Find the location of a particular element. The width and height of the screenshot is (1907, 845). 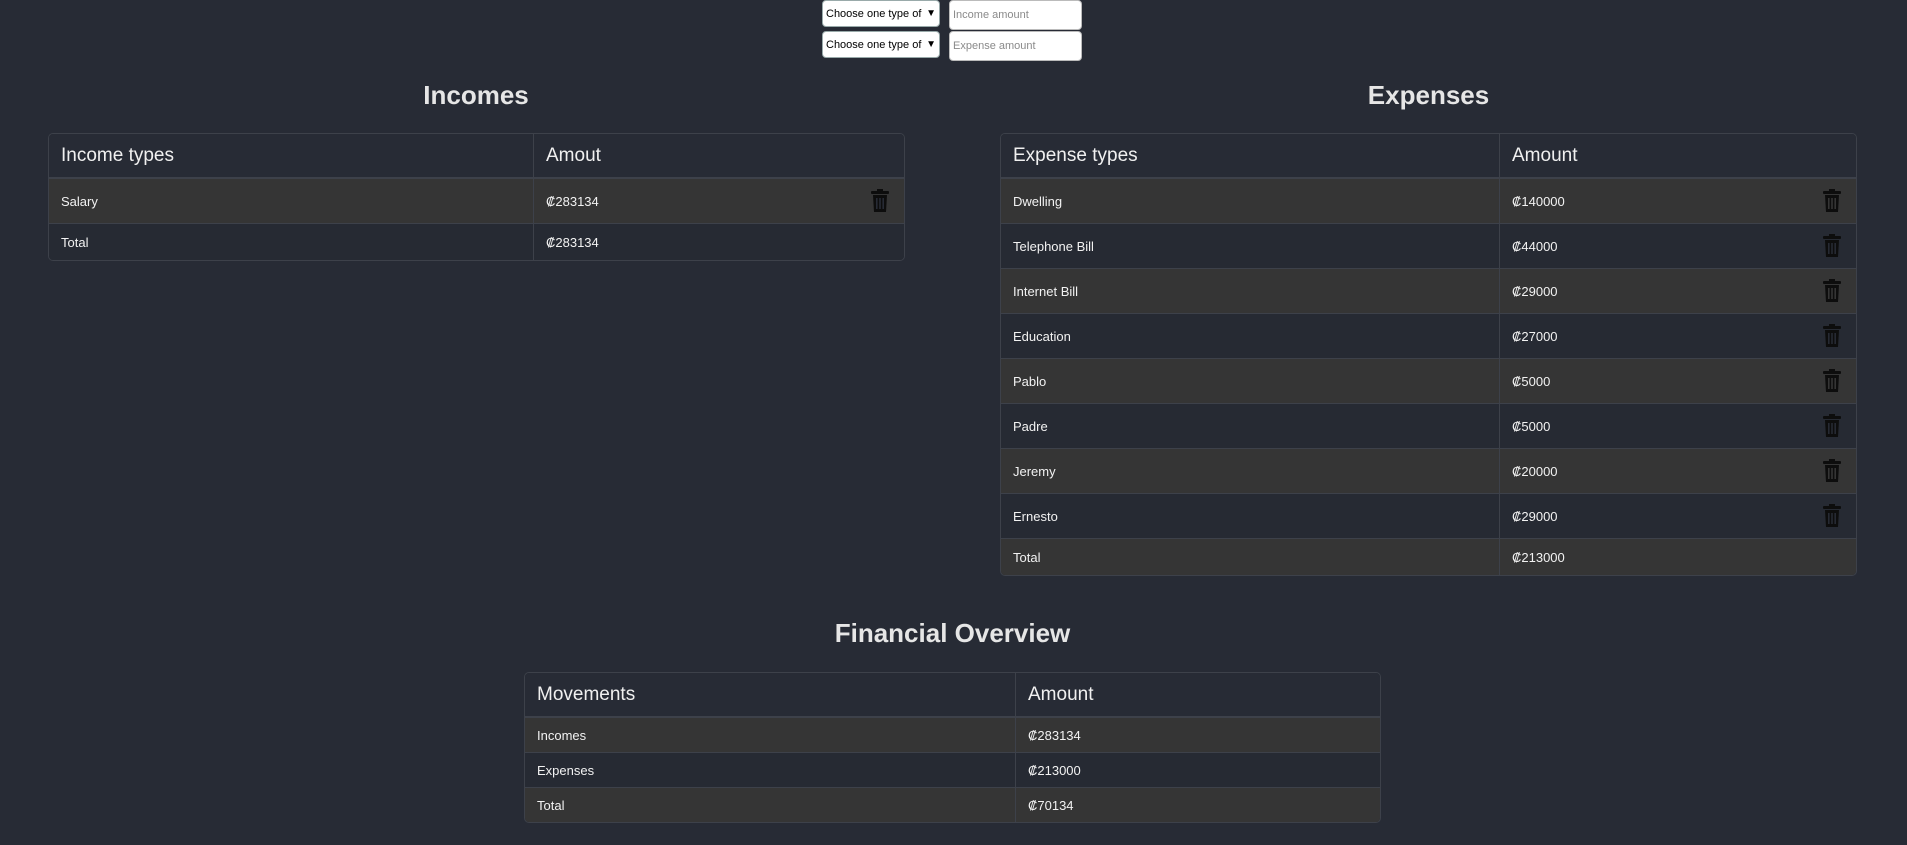

movement-amount-cell: ₡70134 is located at coordinates (1198, 804).